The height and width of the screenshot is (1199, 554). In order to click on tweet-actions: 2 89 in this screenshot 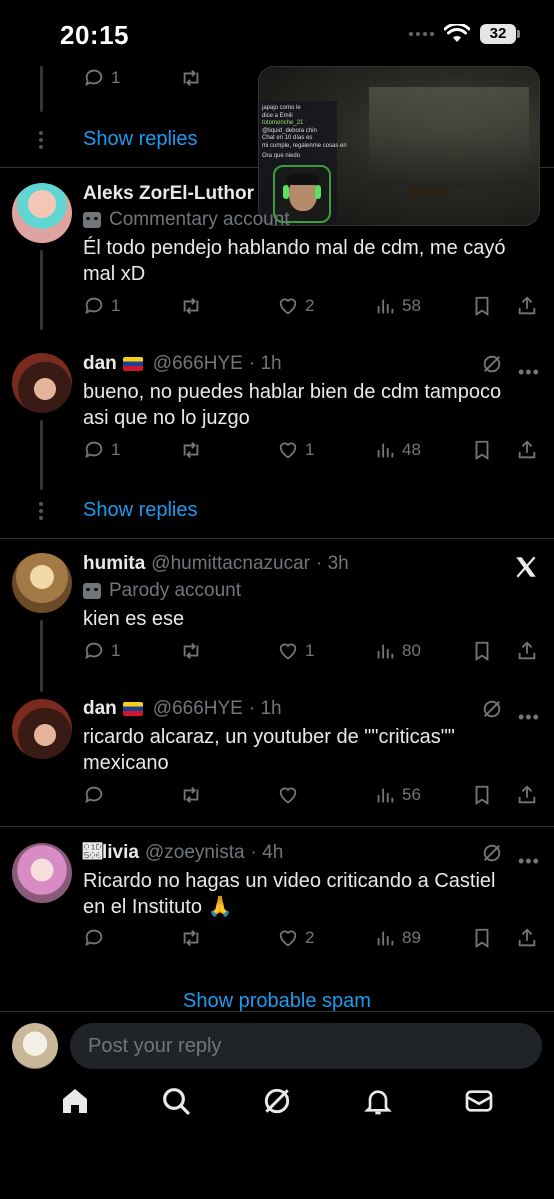, I will do `click(312, 938)`.